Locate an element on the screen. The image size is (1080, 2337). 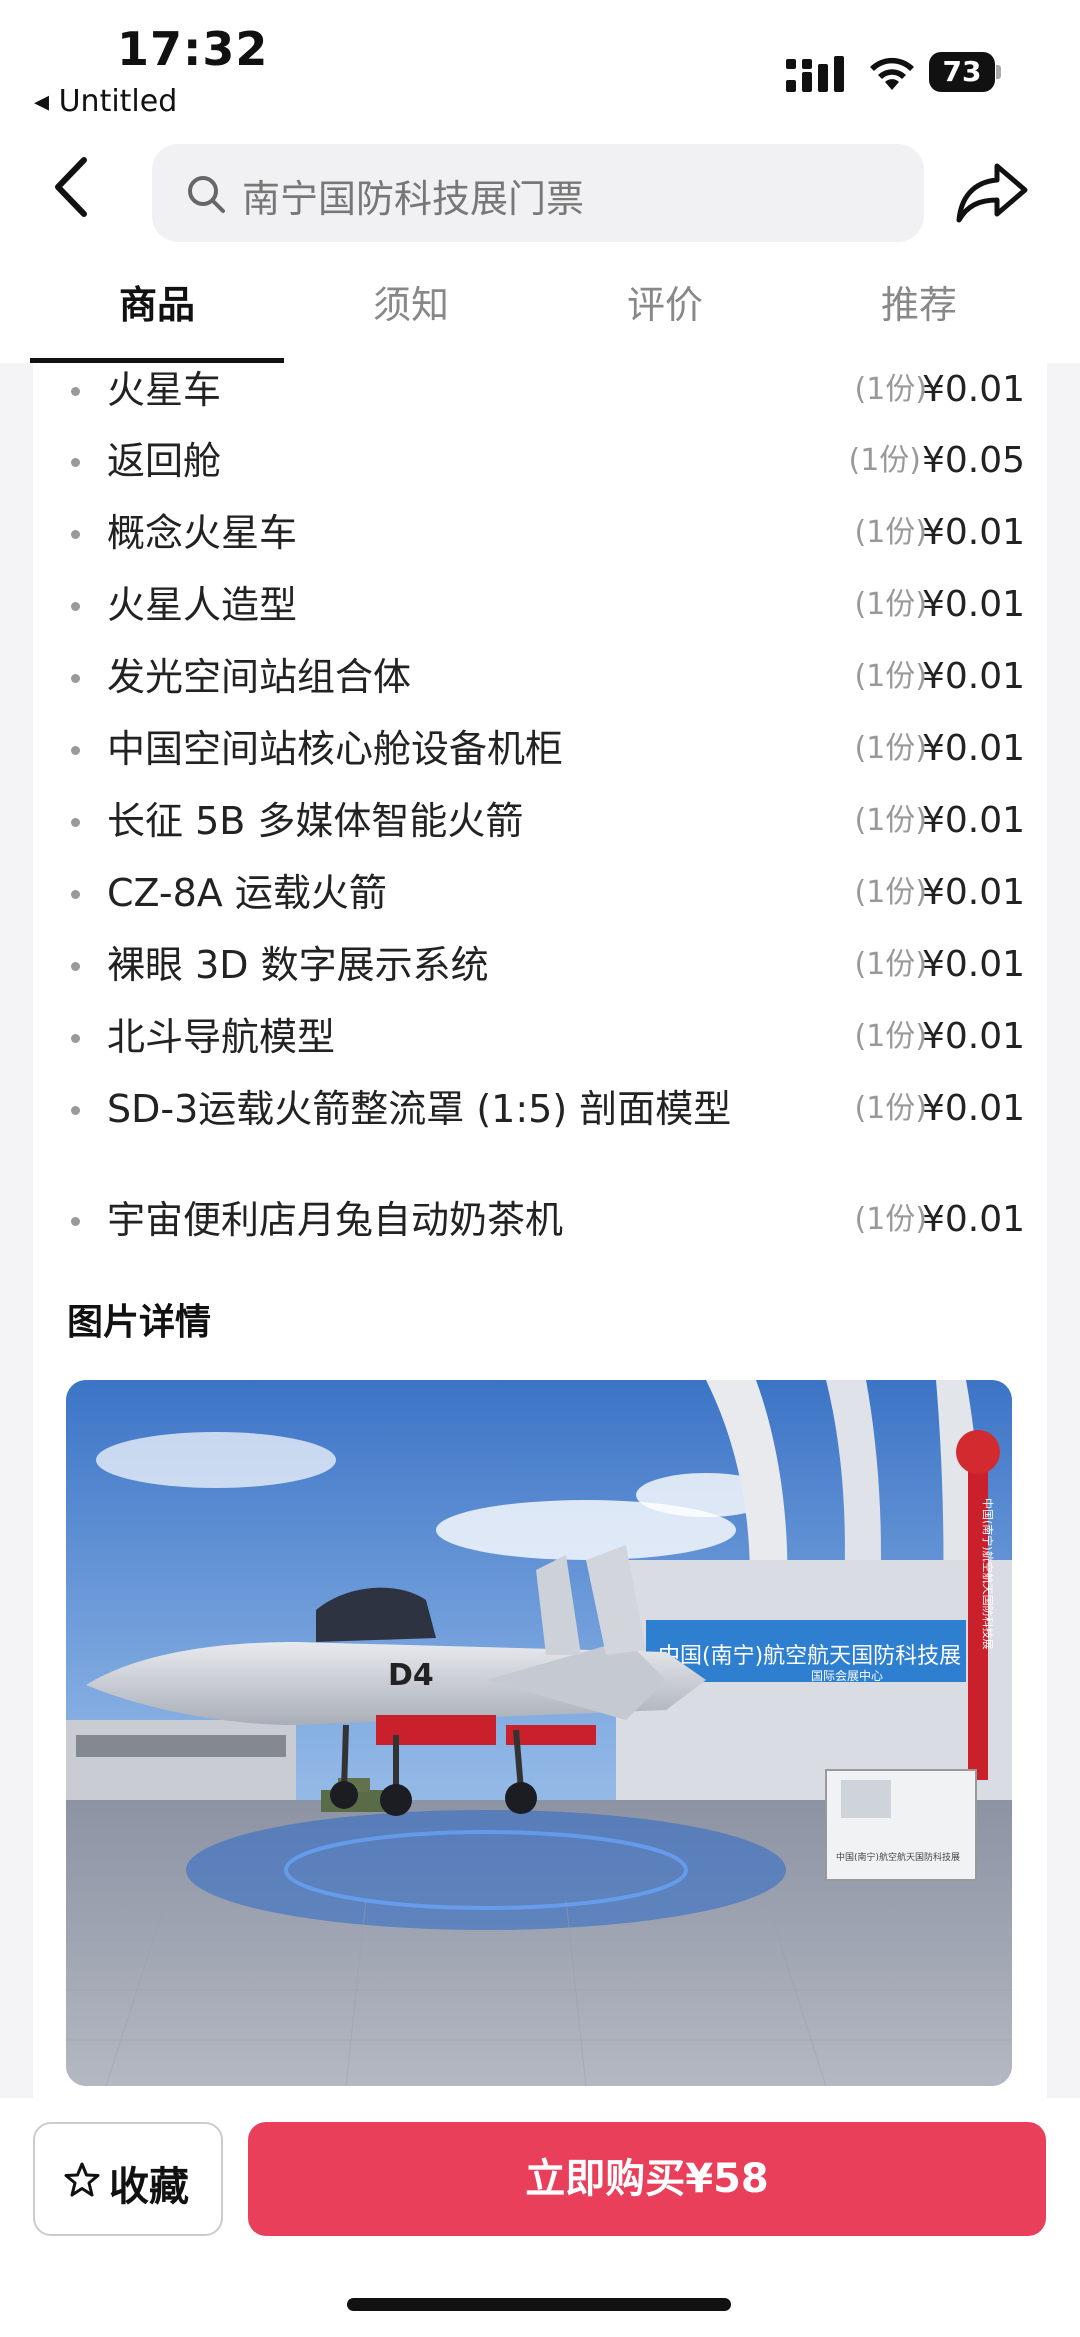
item-name: 火星人造型 is located at coordinates (202, 605).